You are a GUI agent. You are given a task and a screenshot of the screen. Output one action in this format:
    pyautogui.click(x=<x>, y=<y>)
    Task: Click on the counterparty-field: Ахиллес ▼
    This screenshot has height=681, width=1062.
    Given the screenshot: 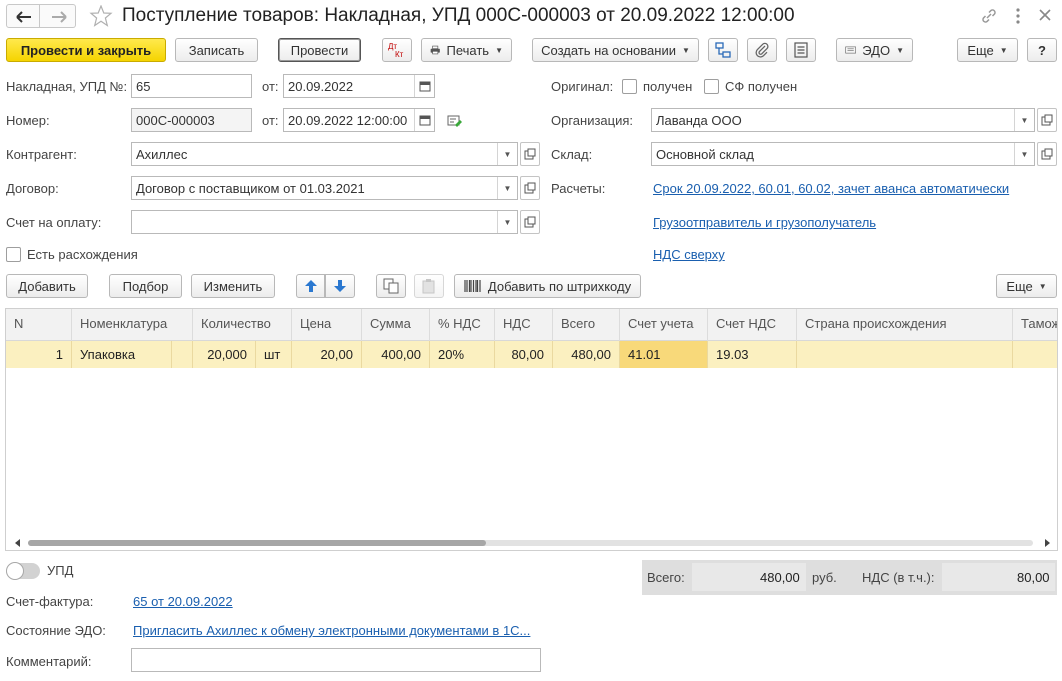 What is the action you would take?
    pyautogui.click(x=324, y=154)
    